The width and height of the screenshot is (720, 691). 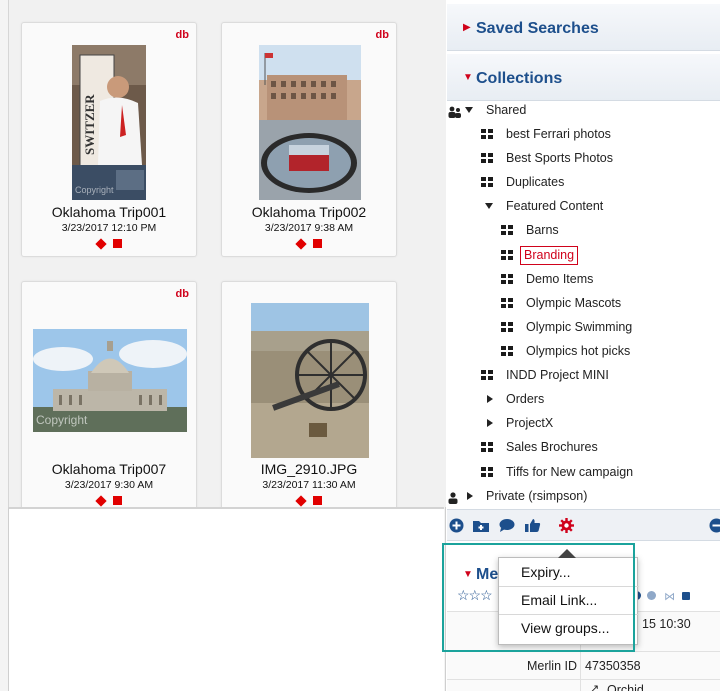 What do you see at coordinates (583, 279) in the screenshot?
I see `tree-node-collection: Demo Items` at bounding box center [583, 279].